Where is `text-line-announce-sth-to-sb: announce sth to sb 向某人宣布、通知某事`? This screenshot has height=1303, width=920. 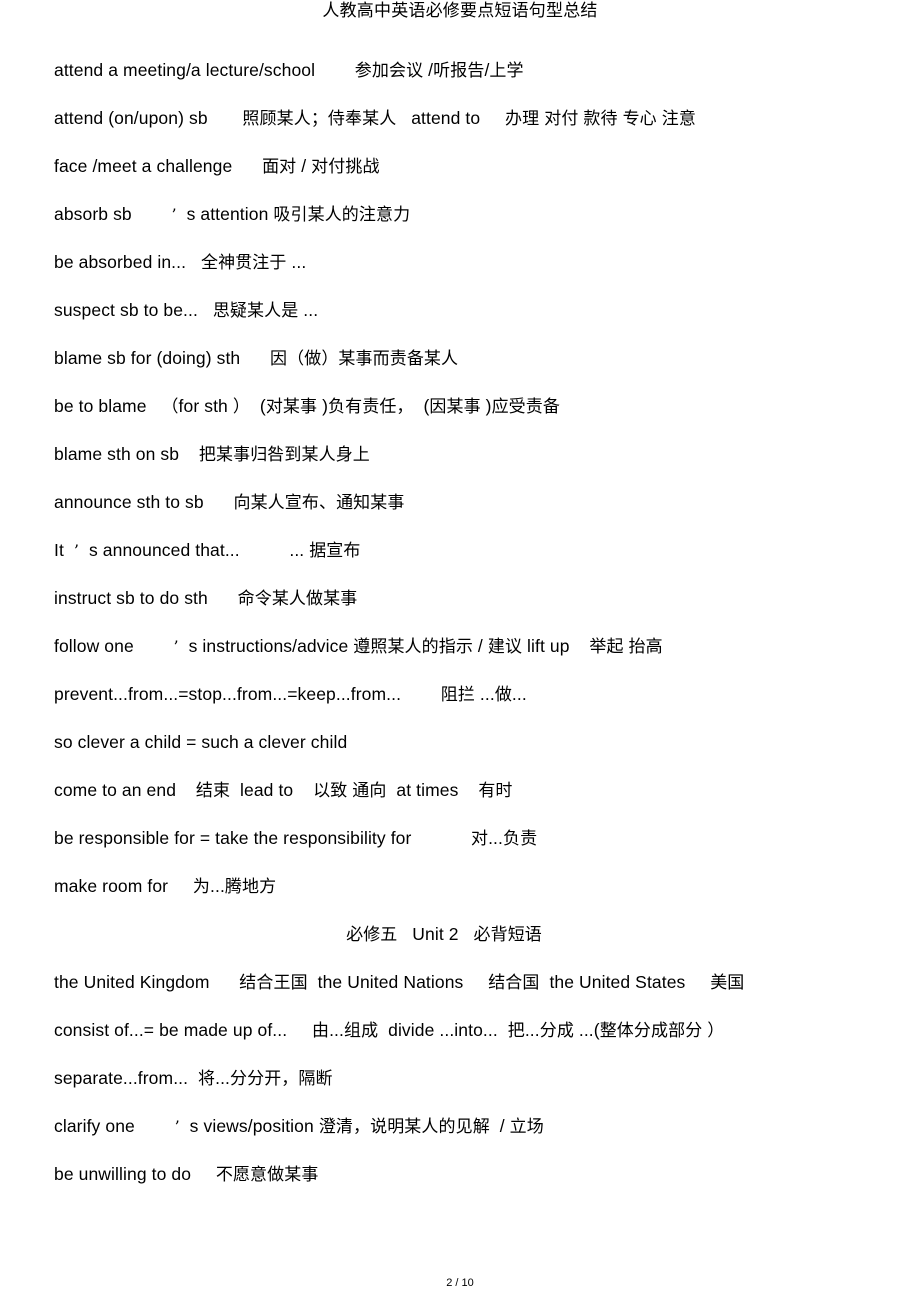 text-line-announce-sth-to-sb: announce sth to sb 向某人宣布、通知某事 is located at coordinates (229, 502).